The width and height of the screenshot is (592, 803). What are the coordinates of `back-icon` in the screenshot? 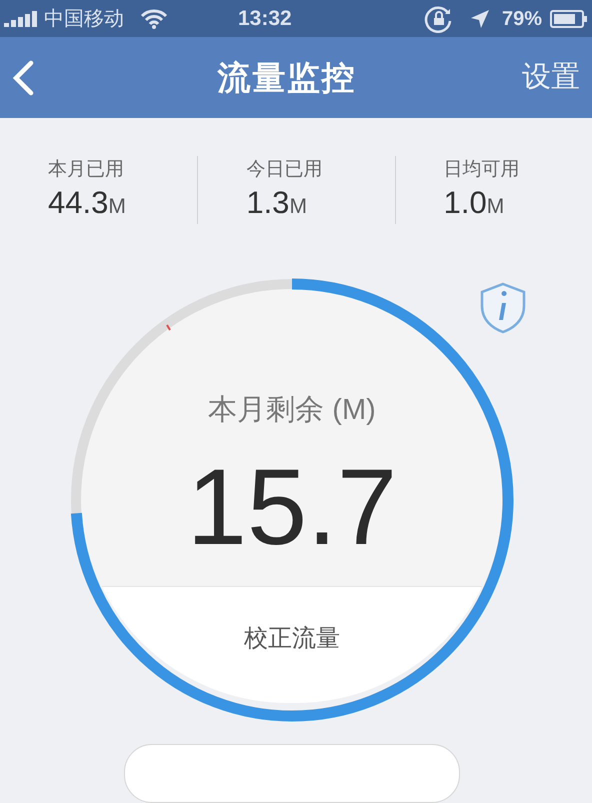 It's located at (23, 78).